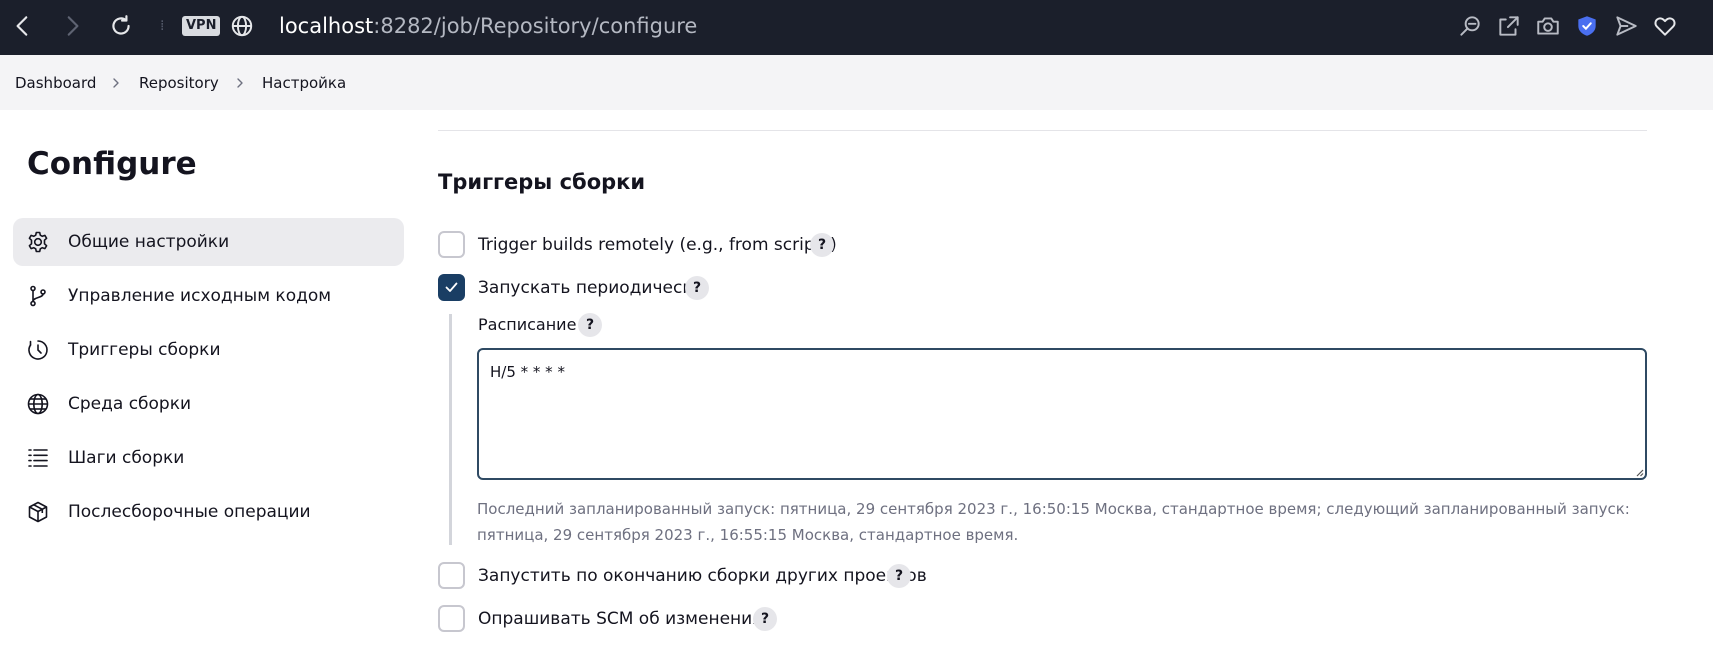 The width and height of the screenshot is (1713, 661). I want to click on sidebar-item-label: Шаги сборки, so click(126, 458).